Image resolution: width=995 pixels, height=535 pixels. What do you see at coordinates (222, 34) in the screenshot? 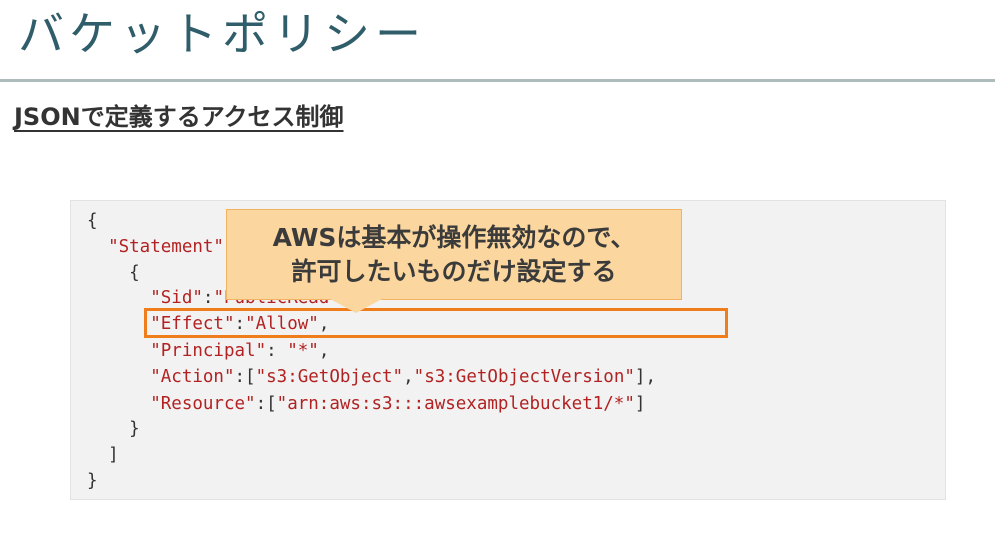
I see `slide-title: バケットポリシー` at bounding box center [222, 34].